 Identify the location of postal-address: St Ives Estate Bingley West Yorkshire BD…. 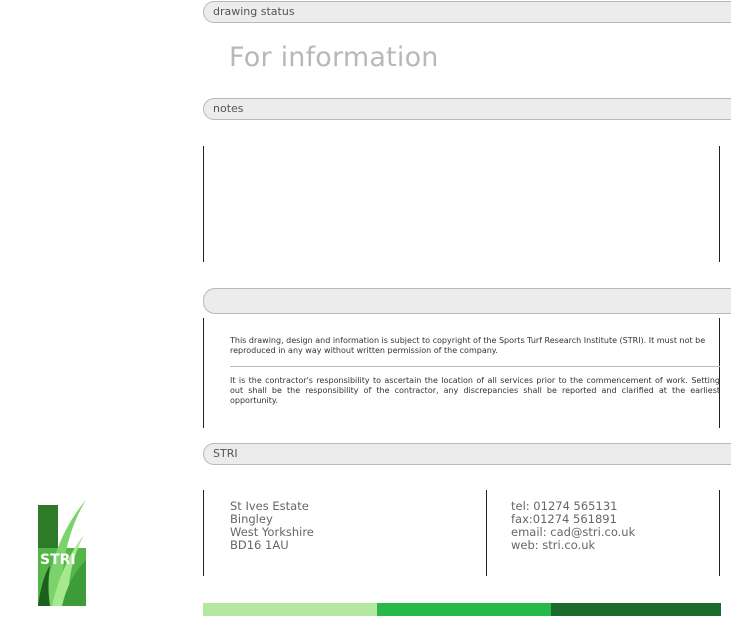
(272, 526).